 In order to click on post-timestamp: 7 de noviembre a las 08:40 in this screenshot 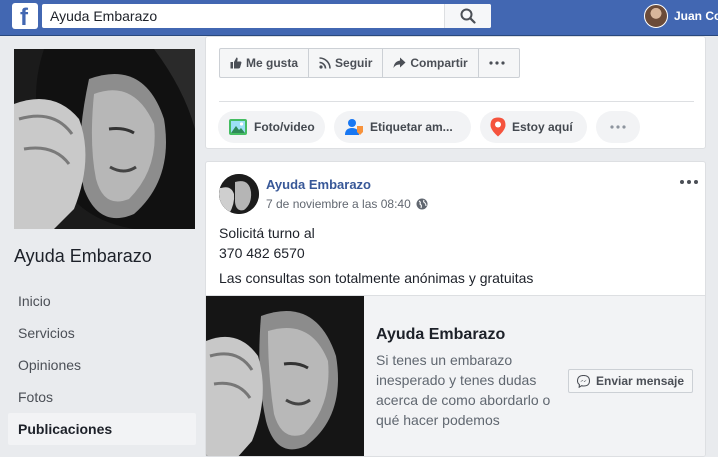, I will do `click(347, 204)`.